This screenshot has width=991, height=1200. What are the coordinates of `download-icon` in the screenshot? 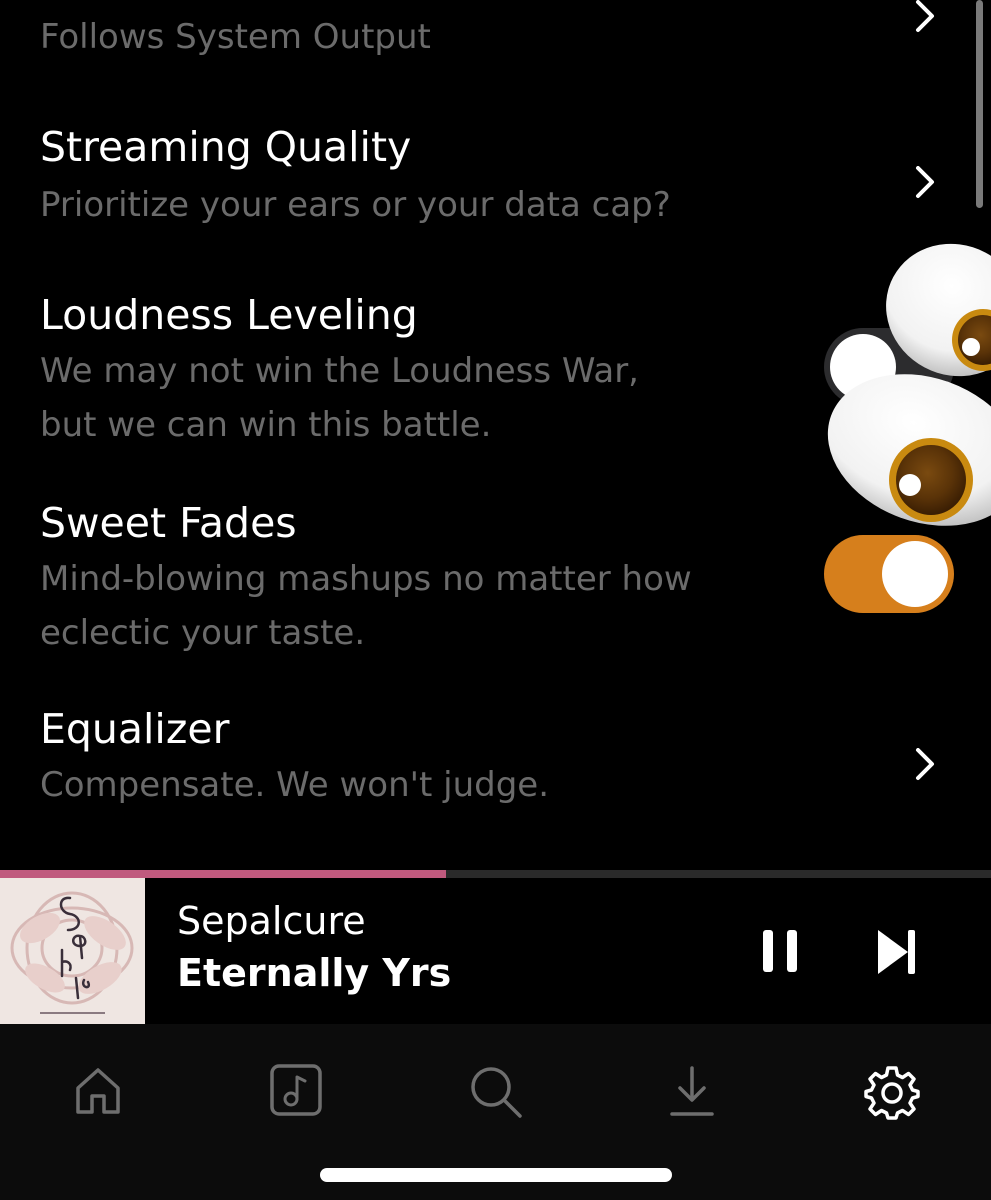 It's located at (692, 1091).